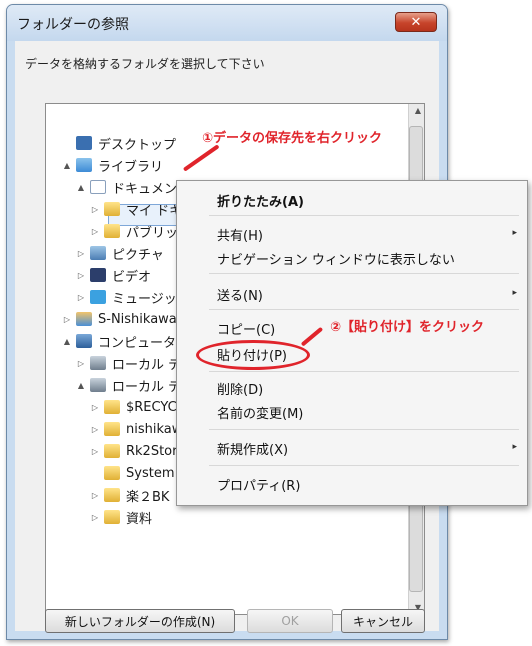 The image size is (532, 646). Describe the element at coordinates (84, 165) in the screenshot. I see `library-icon` at that location.